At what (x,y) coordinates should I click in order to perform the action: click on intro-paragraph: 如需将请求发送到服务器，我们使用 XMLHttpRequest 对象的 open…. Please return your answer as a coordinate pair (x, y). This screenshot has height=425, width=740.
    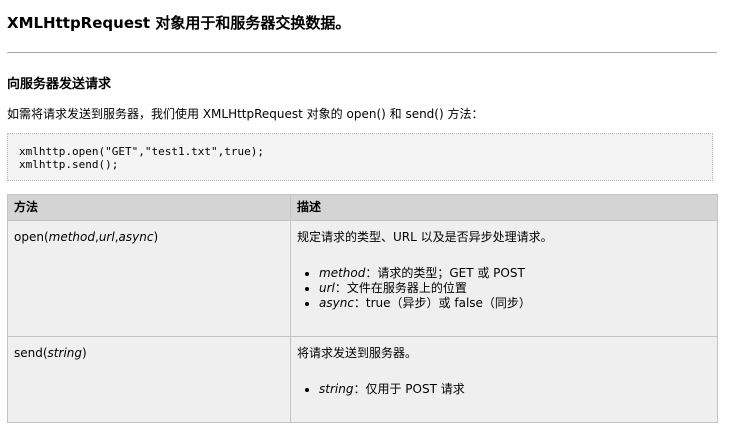
    Looking at the image, I should click on (245, 114).